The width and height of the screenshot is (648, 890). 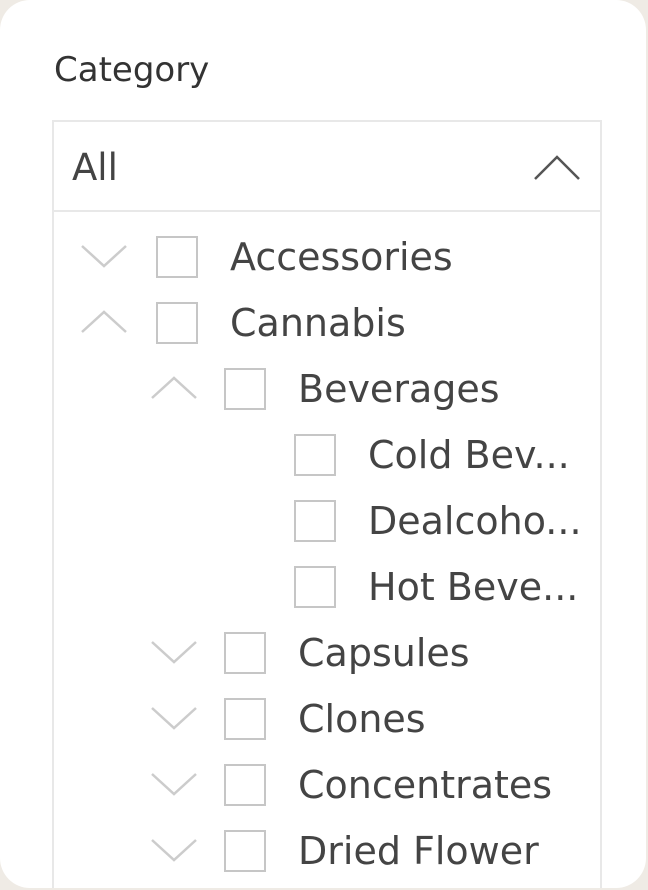 I want to click on tree-item-cannabis: Cannabis, so click(x=327, y=321).